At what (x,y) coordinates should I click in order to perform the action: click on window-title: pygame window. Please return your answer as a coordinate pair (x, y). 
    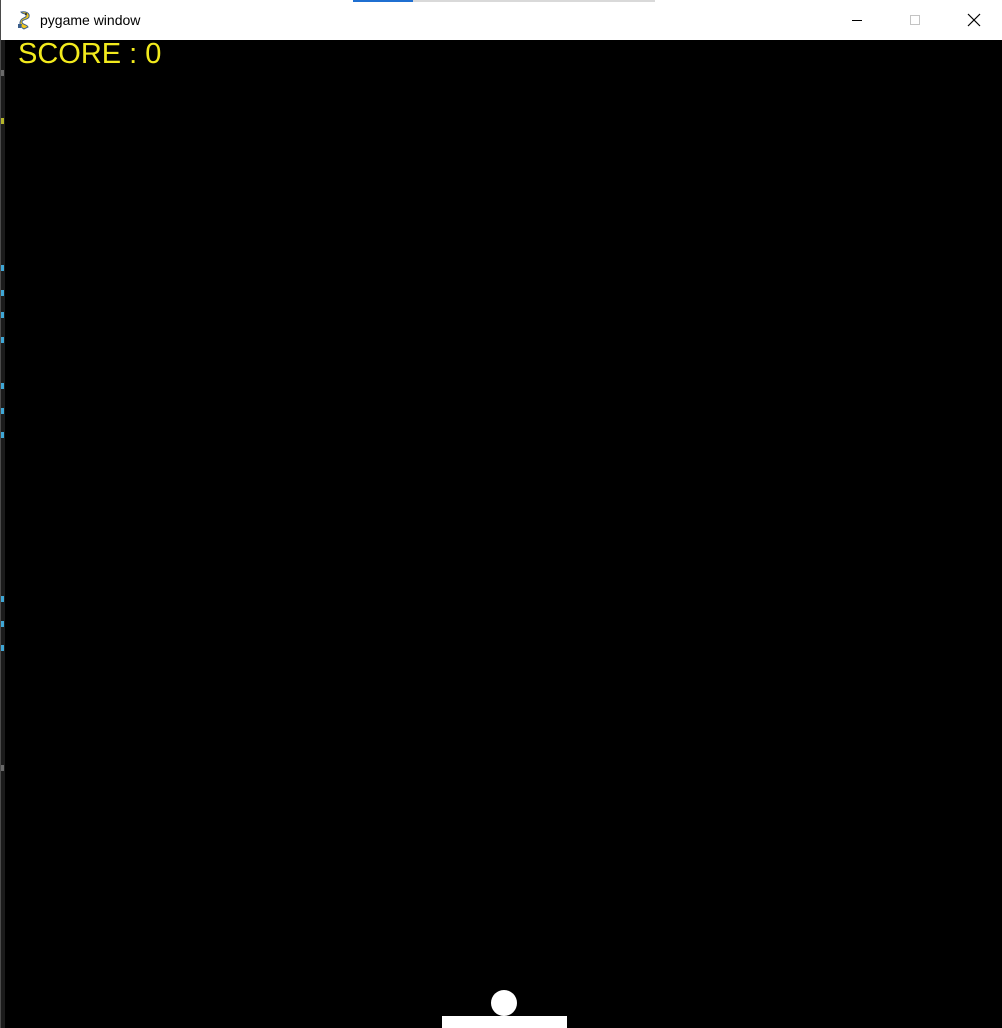
    Looking at the image, I should click on (90, 20).